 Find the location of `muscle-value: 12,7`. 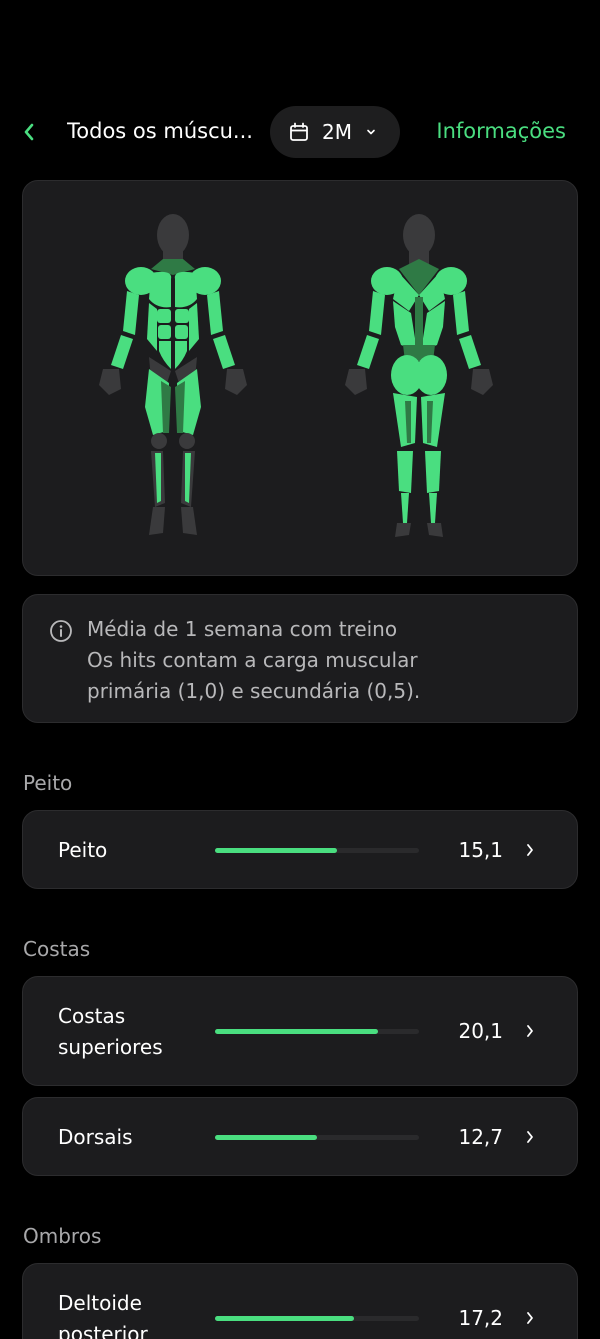

muscle-value: 12,7 is located at coordinates (480, 1137).